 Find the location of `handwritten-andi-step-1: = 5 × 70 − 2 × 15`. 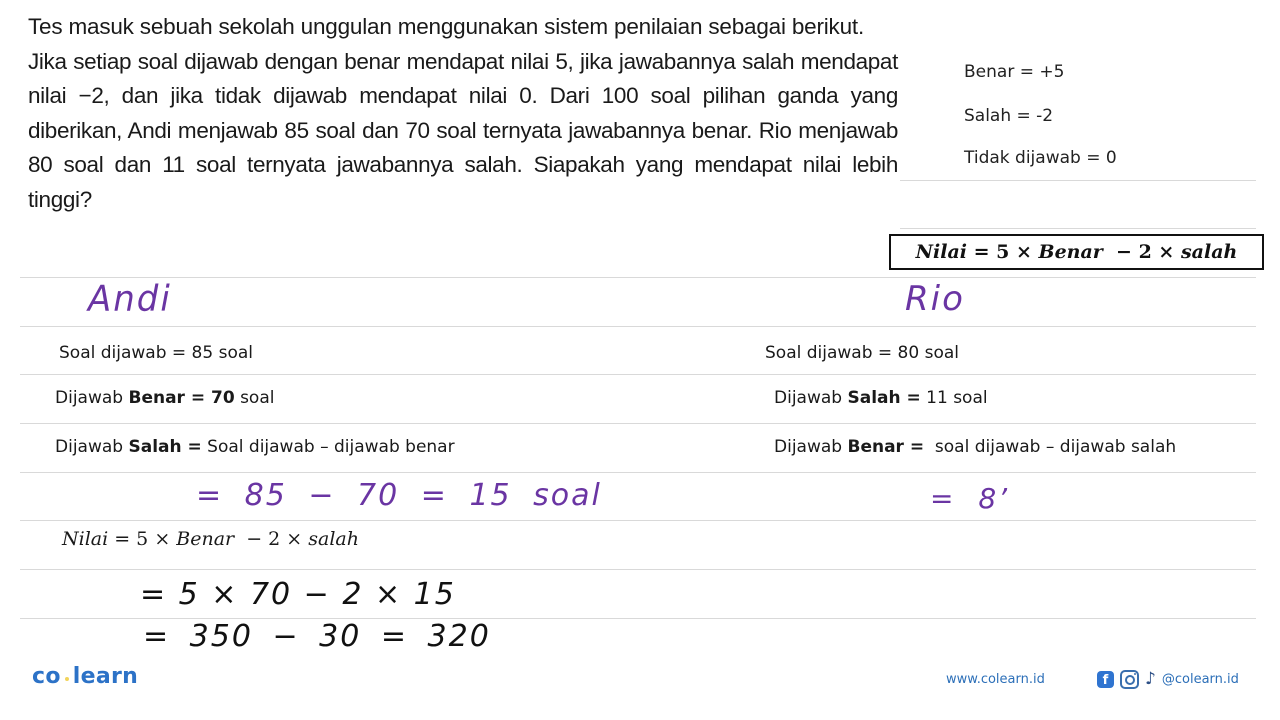

handwritten-andi-step-1: = 5 × 70 − 2 × 15 is located at coordinates (298, 594).